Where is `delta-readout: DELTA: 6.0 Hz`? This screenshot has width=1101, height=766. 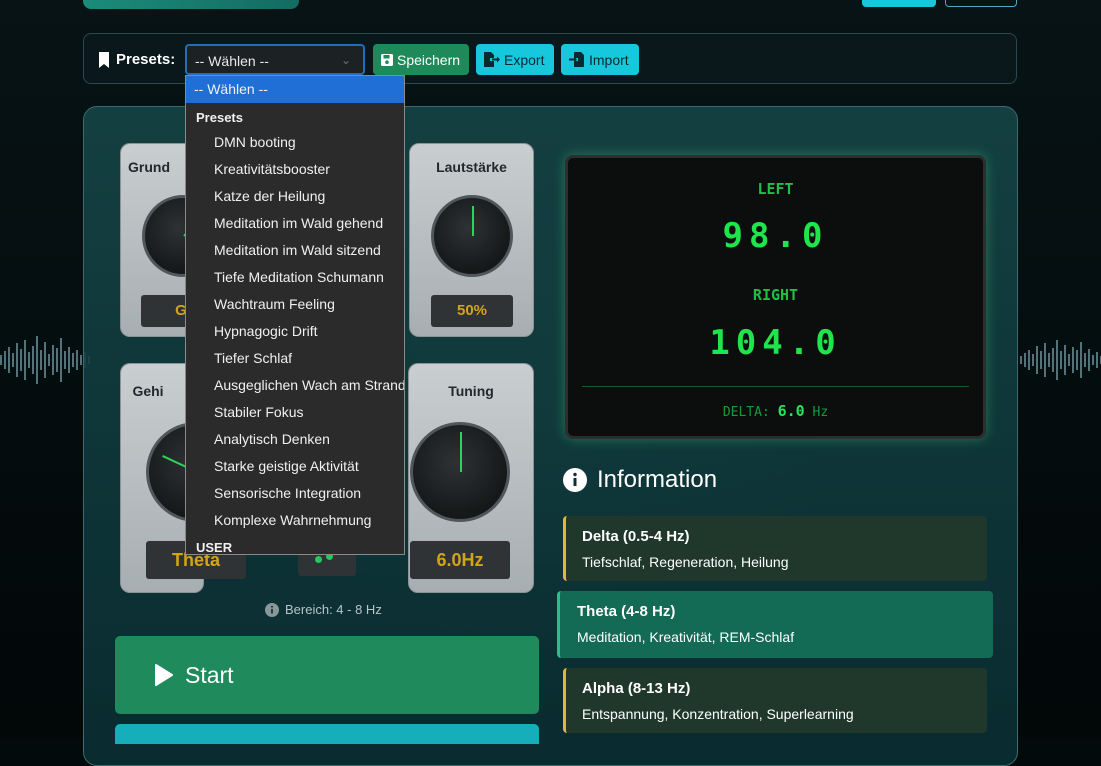 delta-readout: DELTA: 6.0 Hz is located at coordinates (775, 411).